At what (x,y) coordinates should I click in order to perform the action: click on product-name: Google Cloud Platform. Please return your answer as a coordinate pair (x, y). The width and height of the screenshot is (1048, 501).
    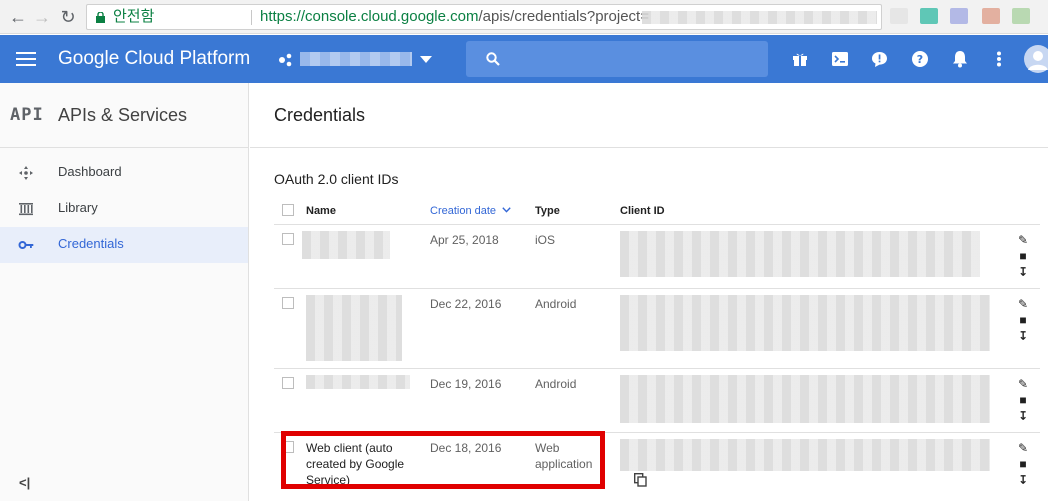
    Looking at the image, I should click on (154, 59).